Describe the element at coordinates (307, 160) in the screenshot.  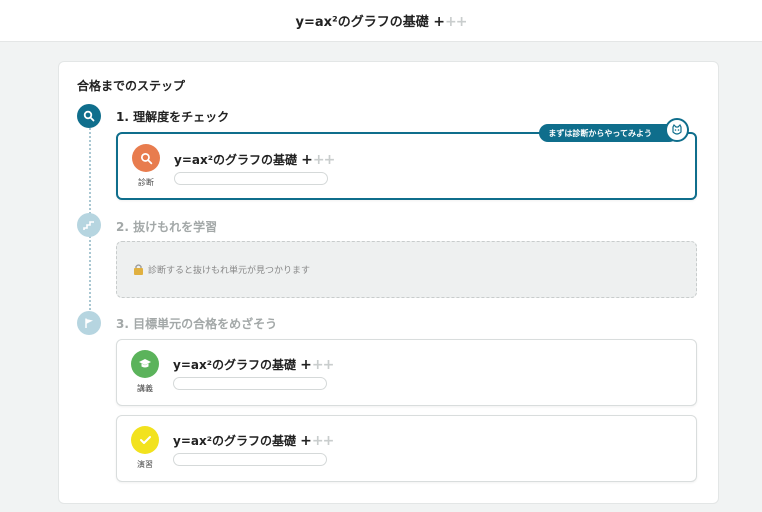
I see `diagnosis-plus: +` at that location.